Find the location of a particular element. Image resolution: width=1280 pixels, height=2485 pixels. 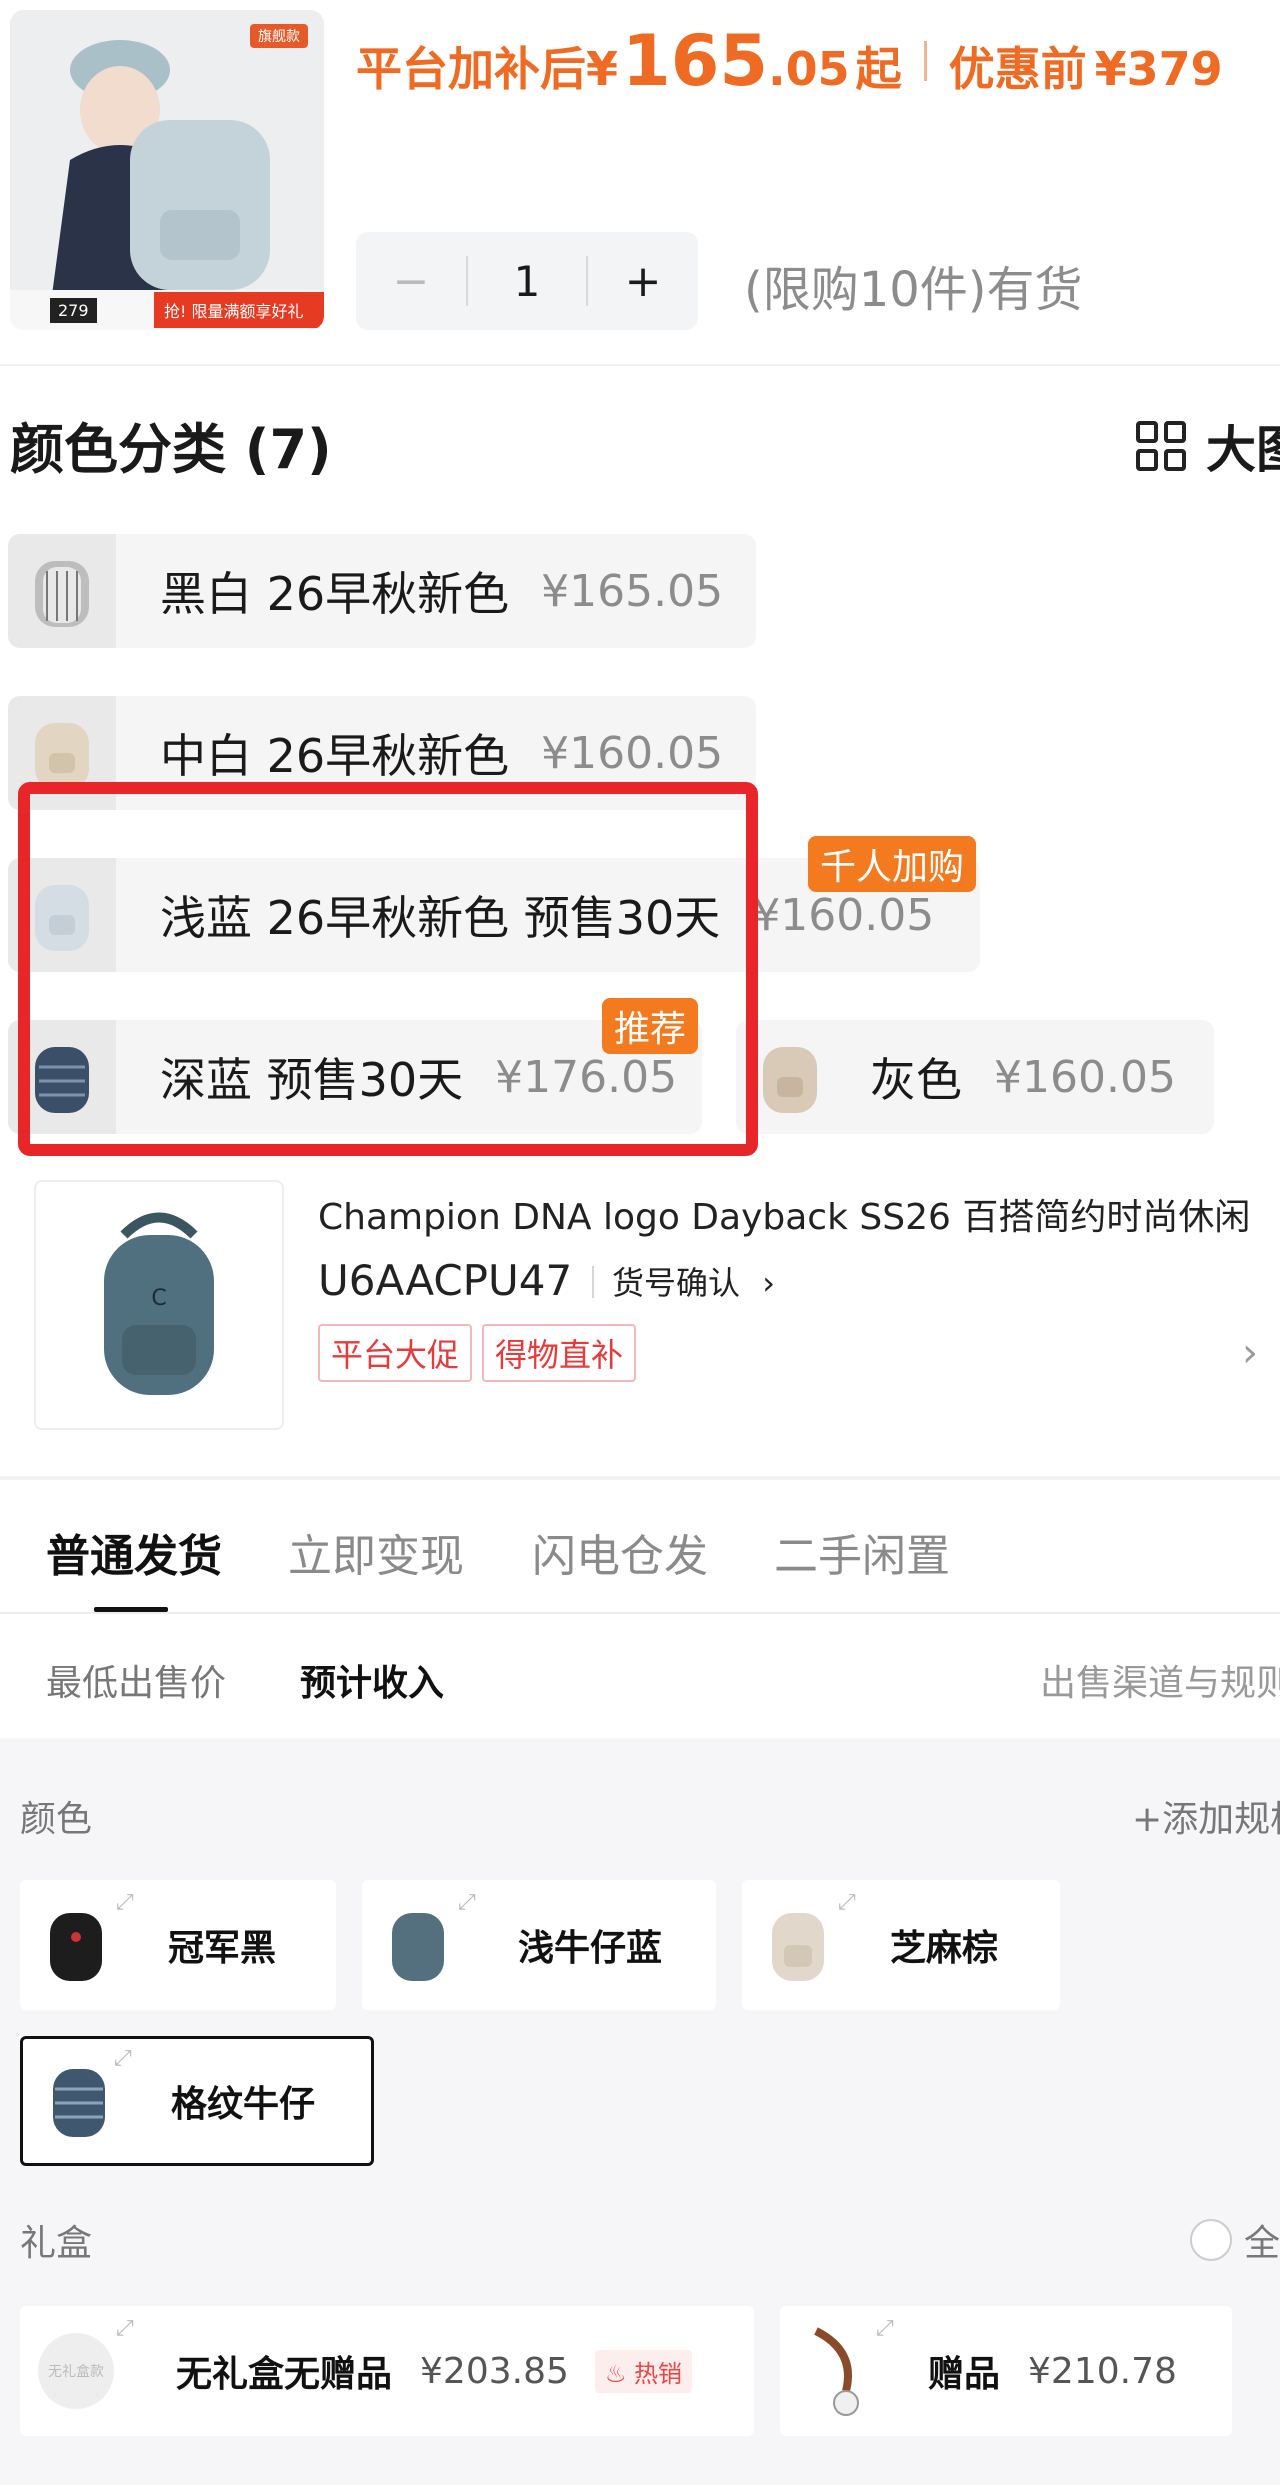

price-suffix: 起 is located at coordinates (878, 69).